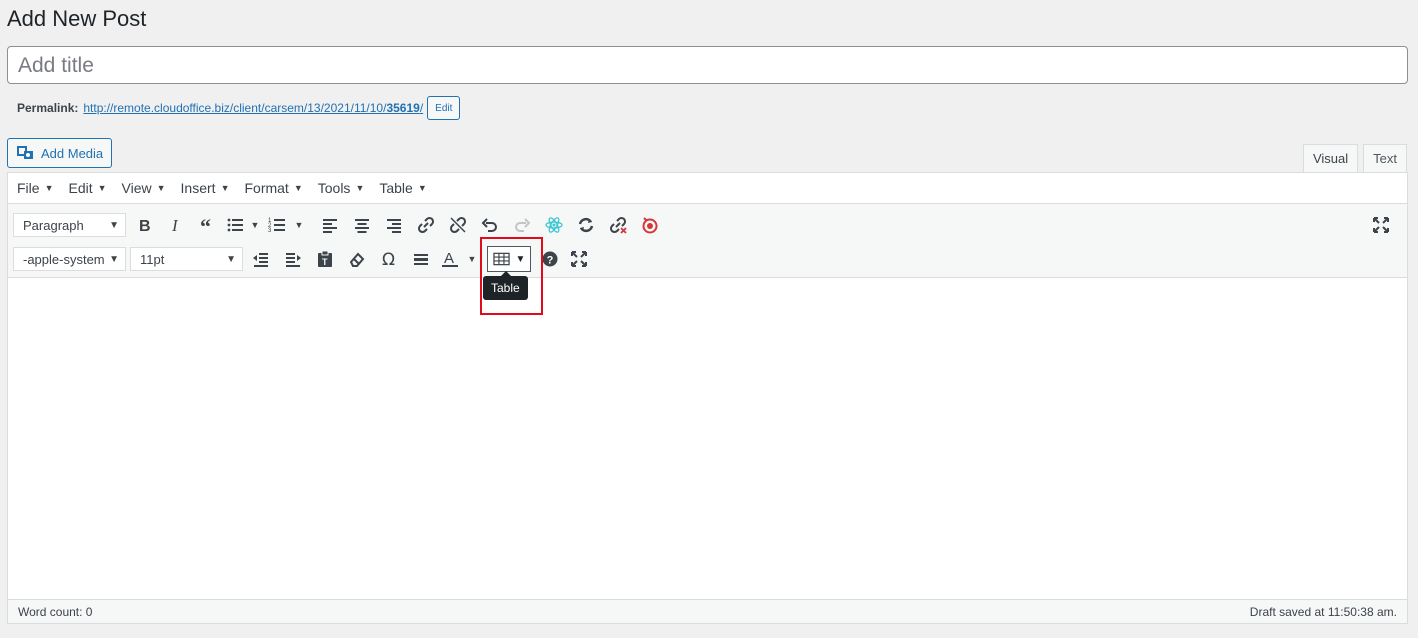 This screenshot has height=638, width=1418. I want to click on word-count: Word count: 0, so click(55, 611).